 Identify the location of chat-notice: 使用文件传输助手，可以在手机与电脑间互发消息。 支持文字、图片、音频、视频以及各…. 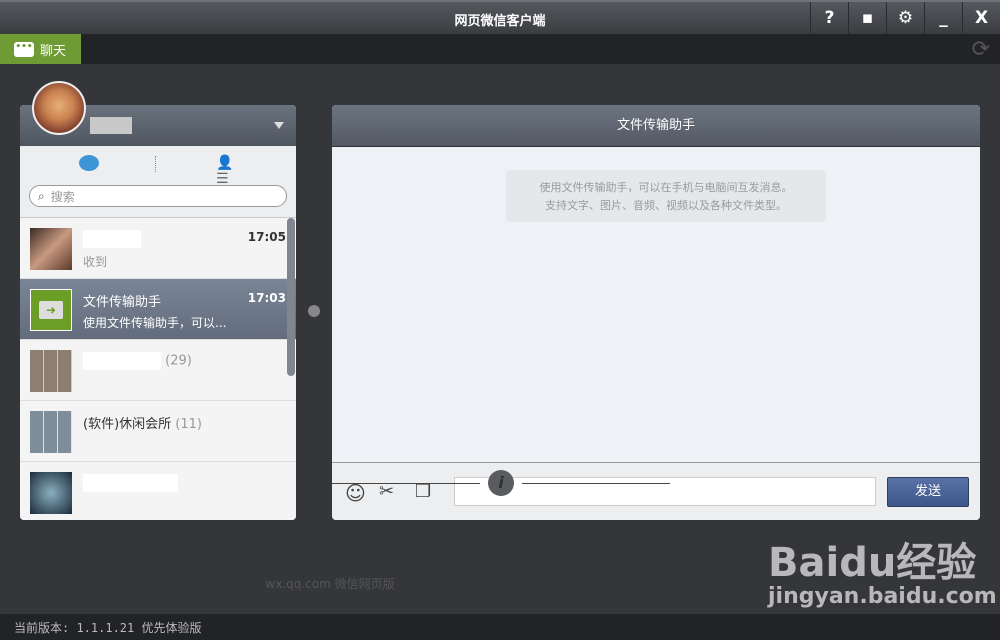
(666, 196).